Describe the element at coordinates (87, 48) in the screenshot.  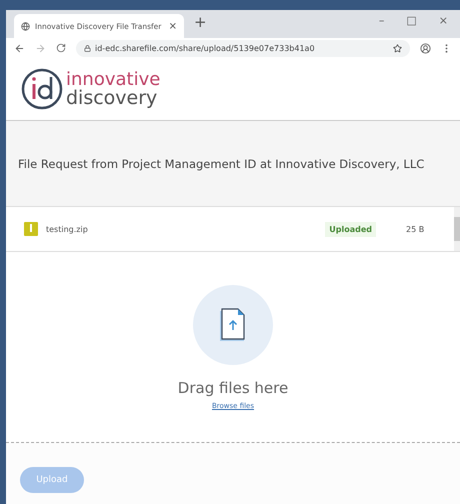
I see `lock-icon` at that location.